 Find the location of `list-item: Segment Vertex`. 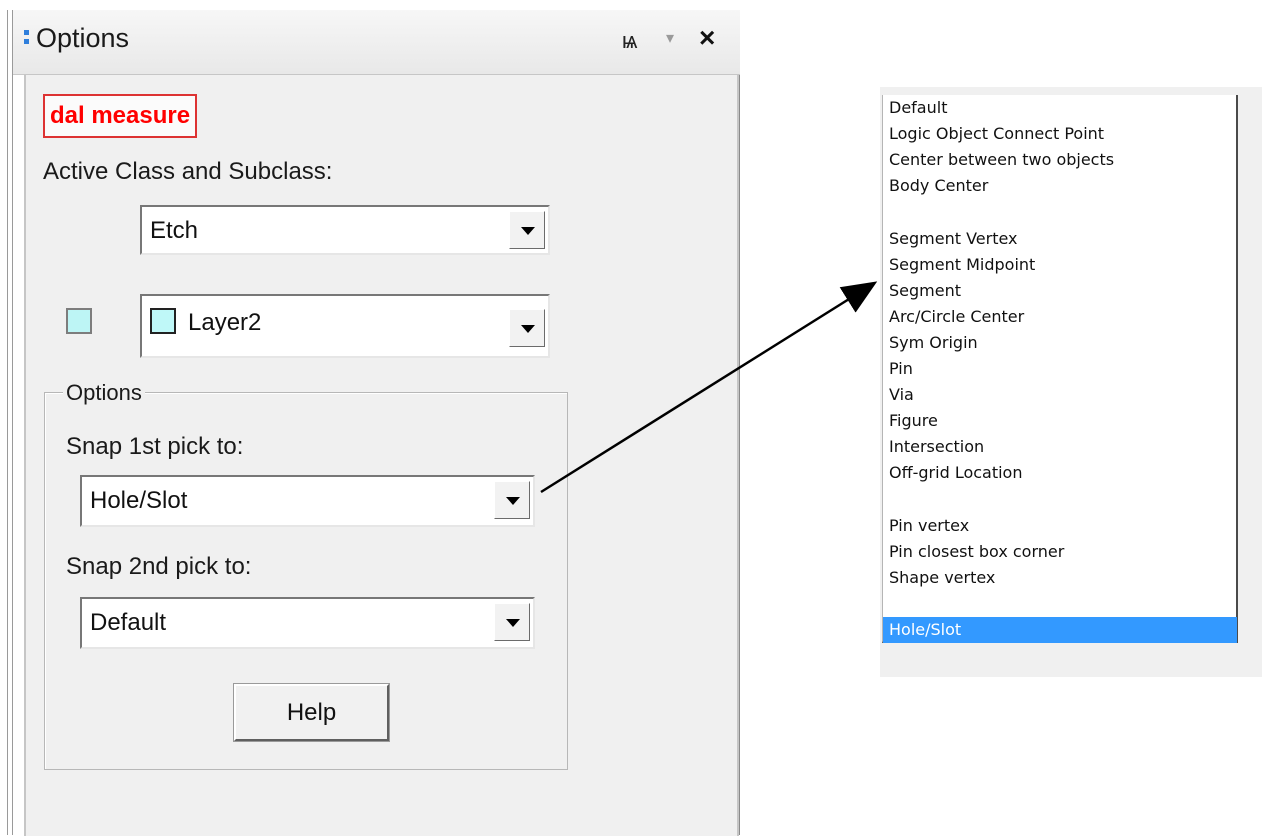

list-item: Segment Vertex is located at coordinates (1060, 239).